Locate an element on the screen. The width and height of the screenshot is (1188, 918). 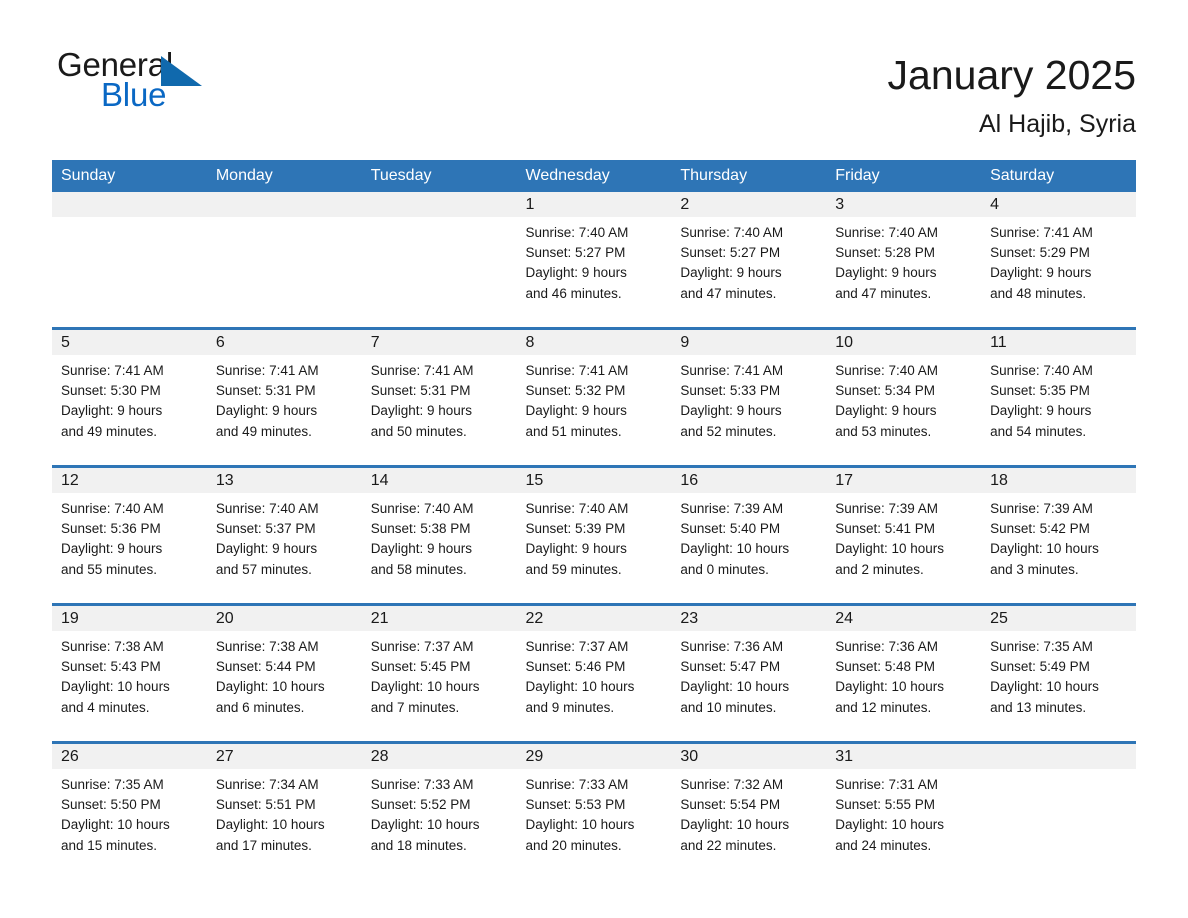
day-number: 17 is located at coordinates (904, 480).